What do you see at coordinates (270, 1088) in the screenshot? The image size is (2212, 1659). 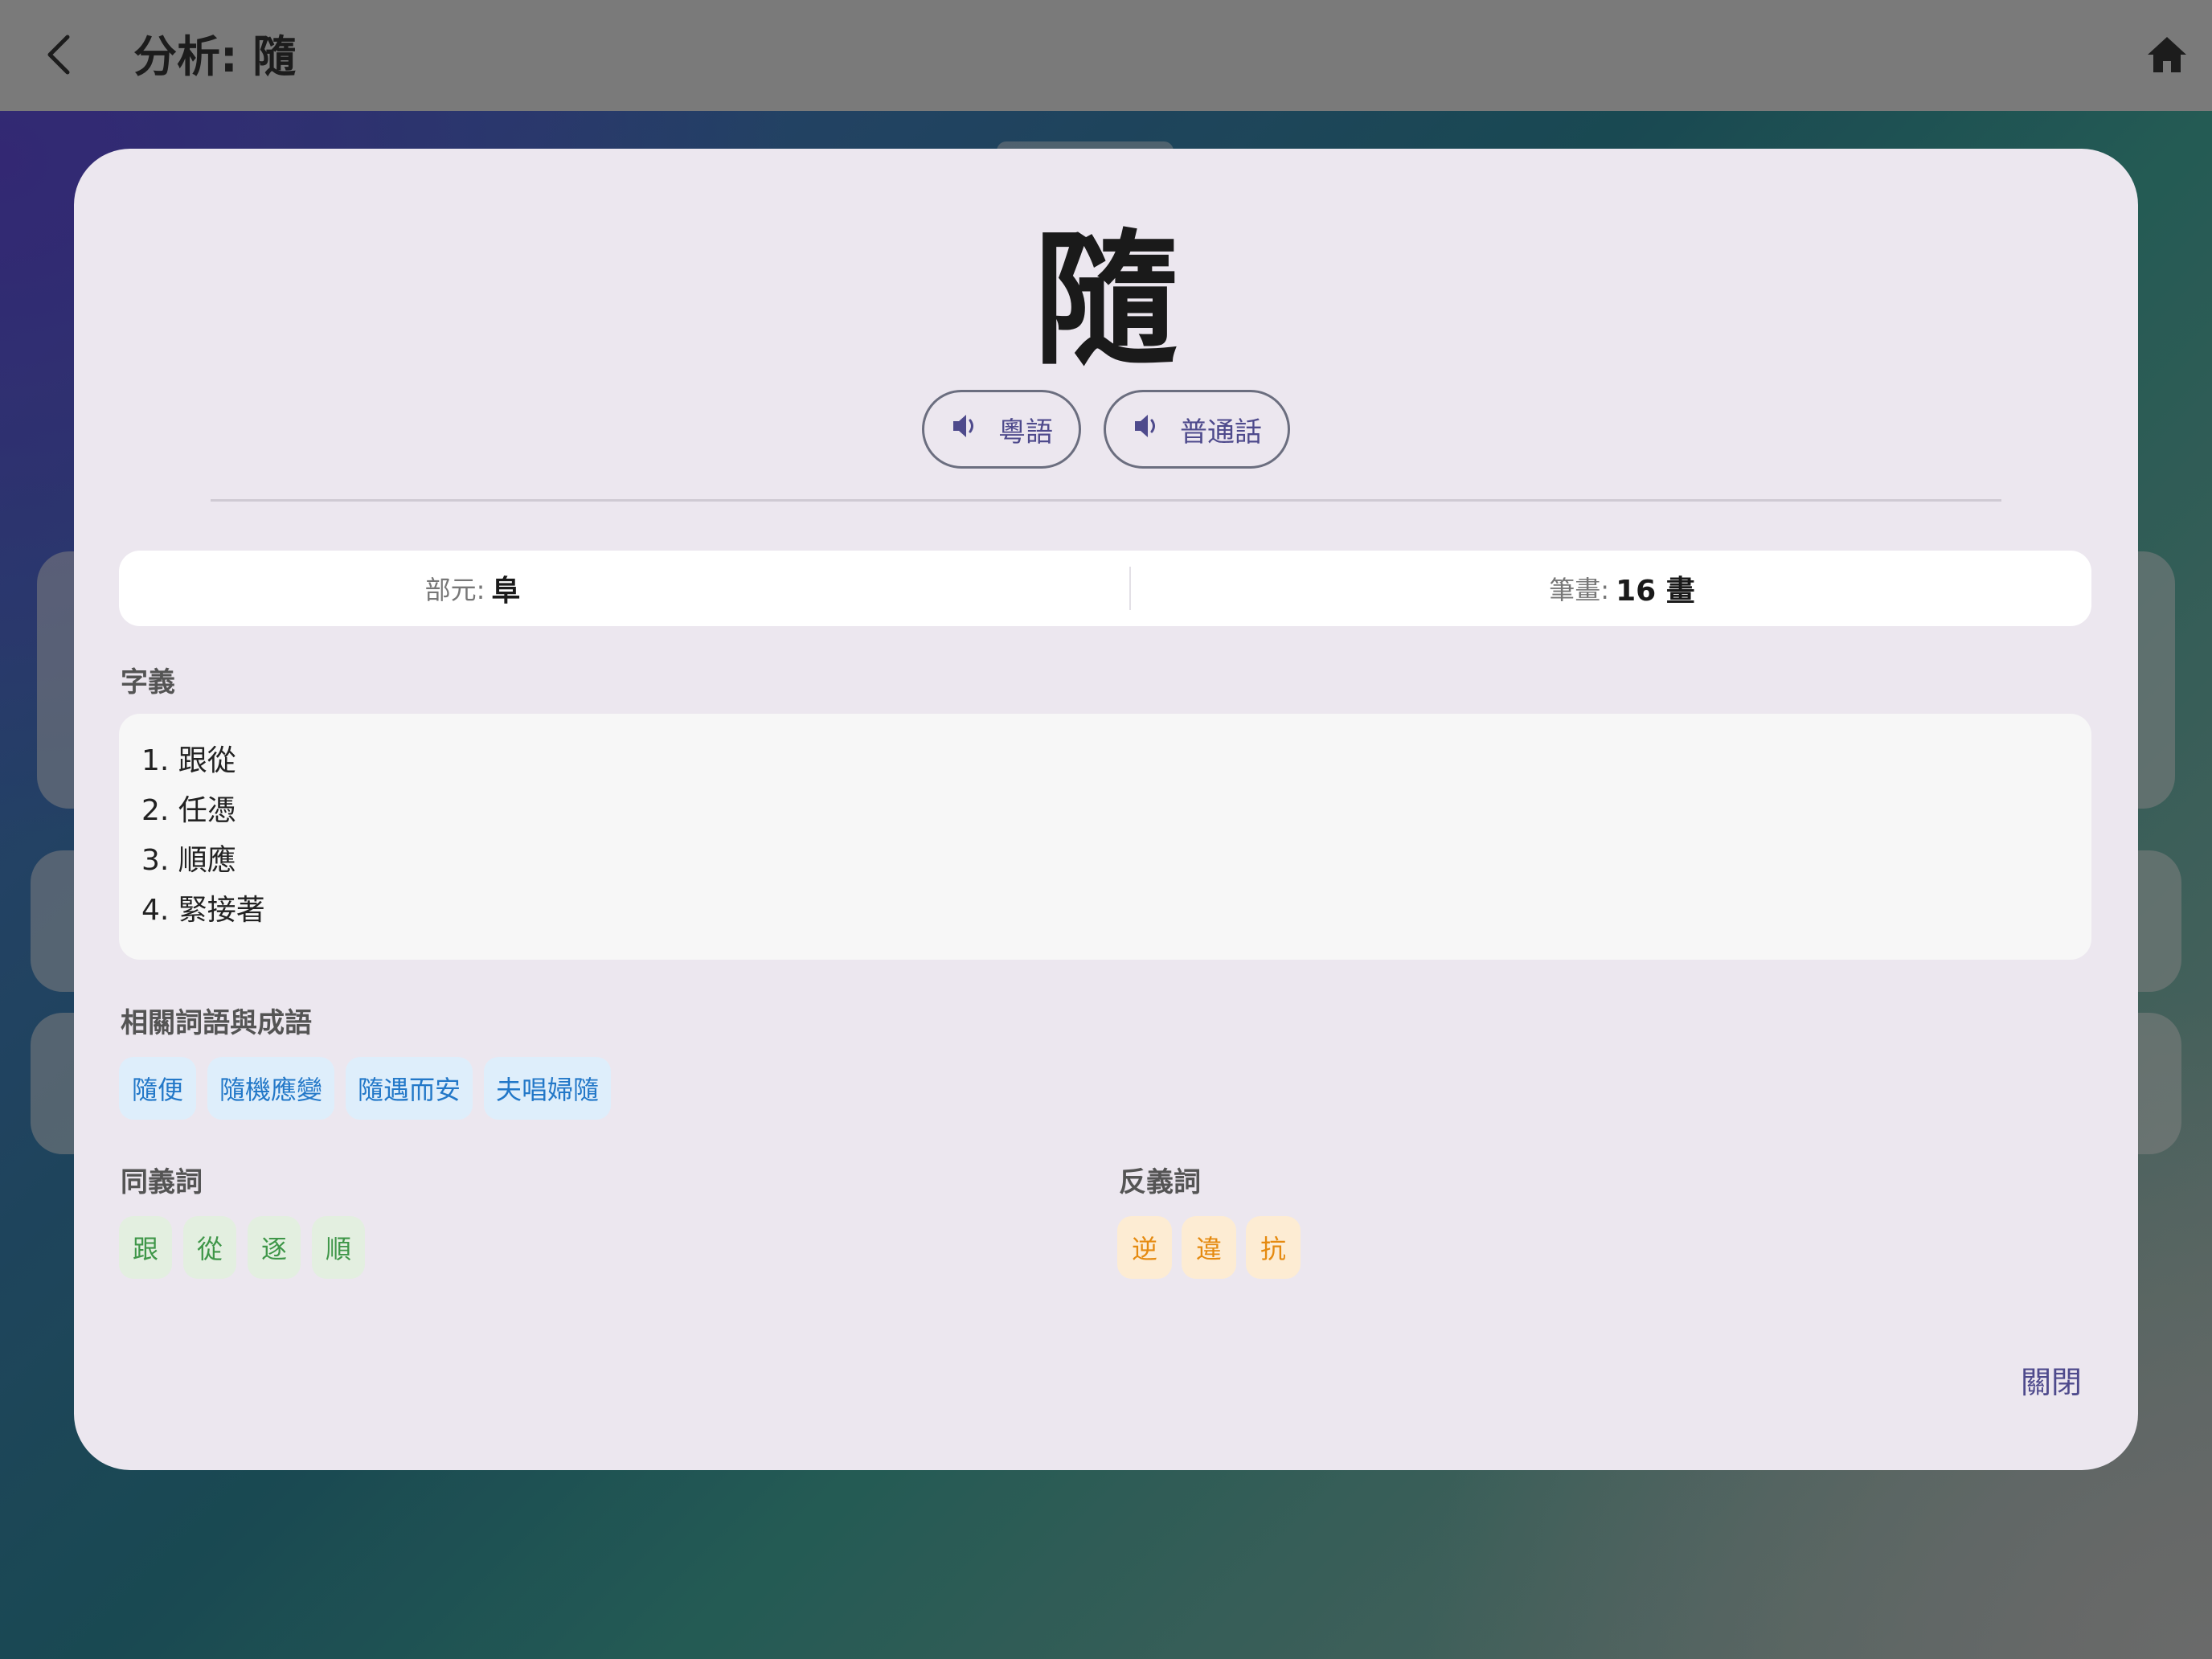 I see `related-word-chip: 隨機應變` at bounding box center [270, 1088].